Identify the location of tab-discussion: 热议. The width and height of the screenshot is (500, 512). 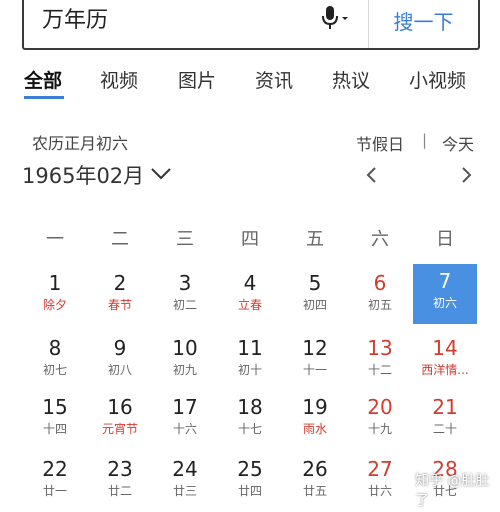
(351, 79).